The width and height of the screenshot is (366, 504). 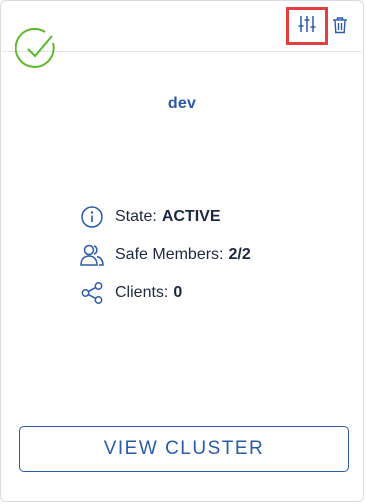 I want to click on safe-members-row: Safe Members: 2/2, so click(x=165, y=255).